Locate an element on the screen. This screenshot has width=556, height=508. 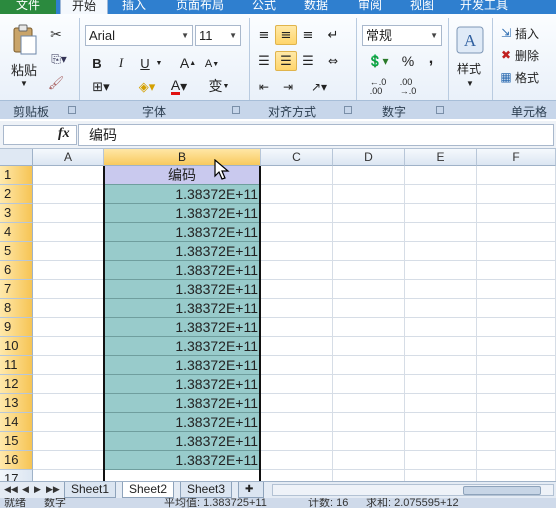
column-header-d: D is located at coordinates (369, 157).